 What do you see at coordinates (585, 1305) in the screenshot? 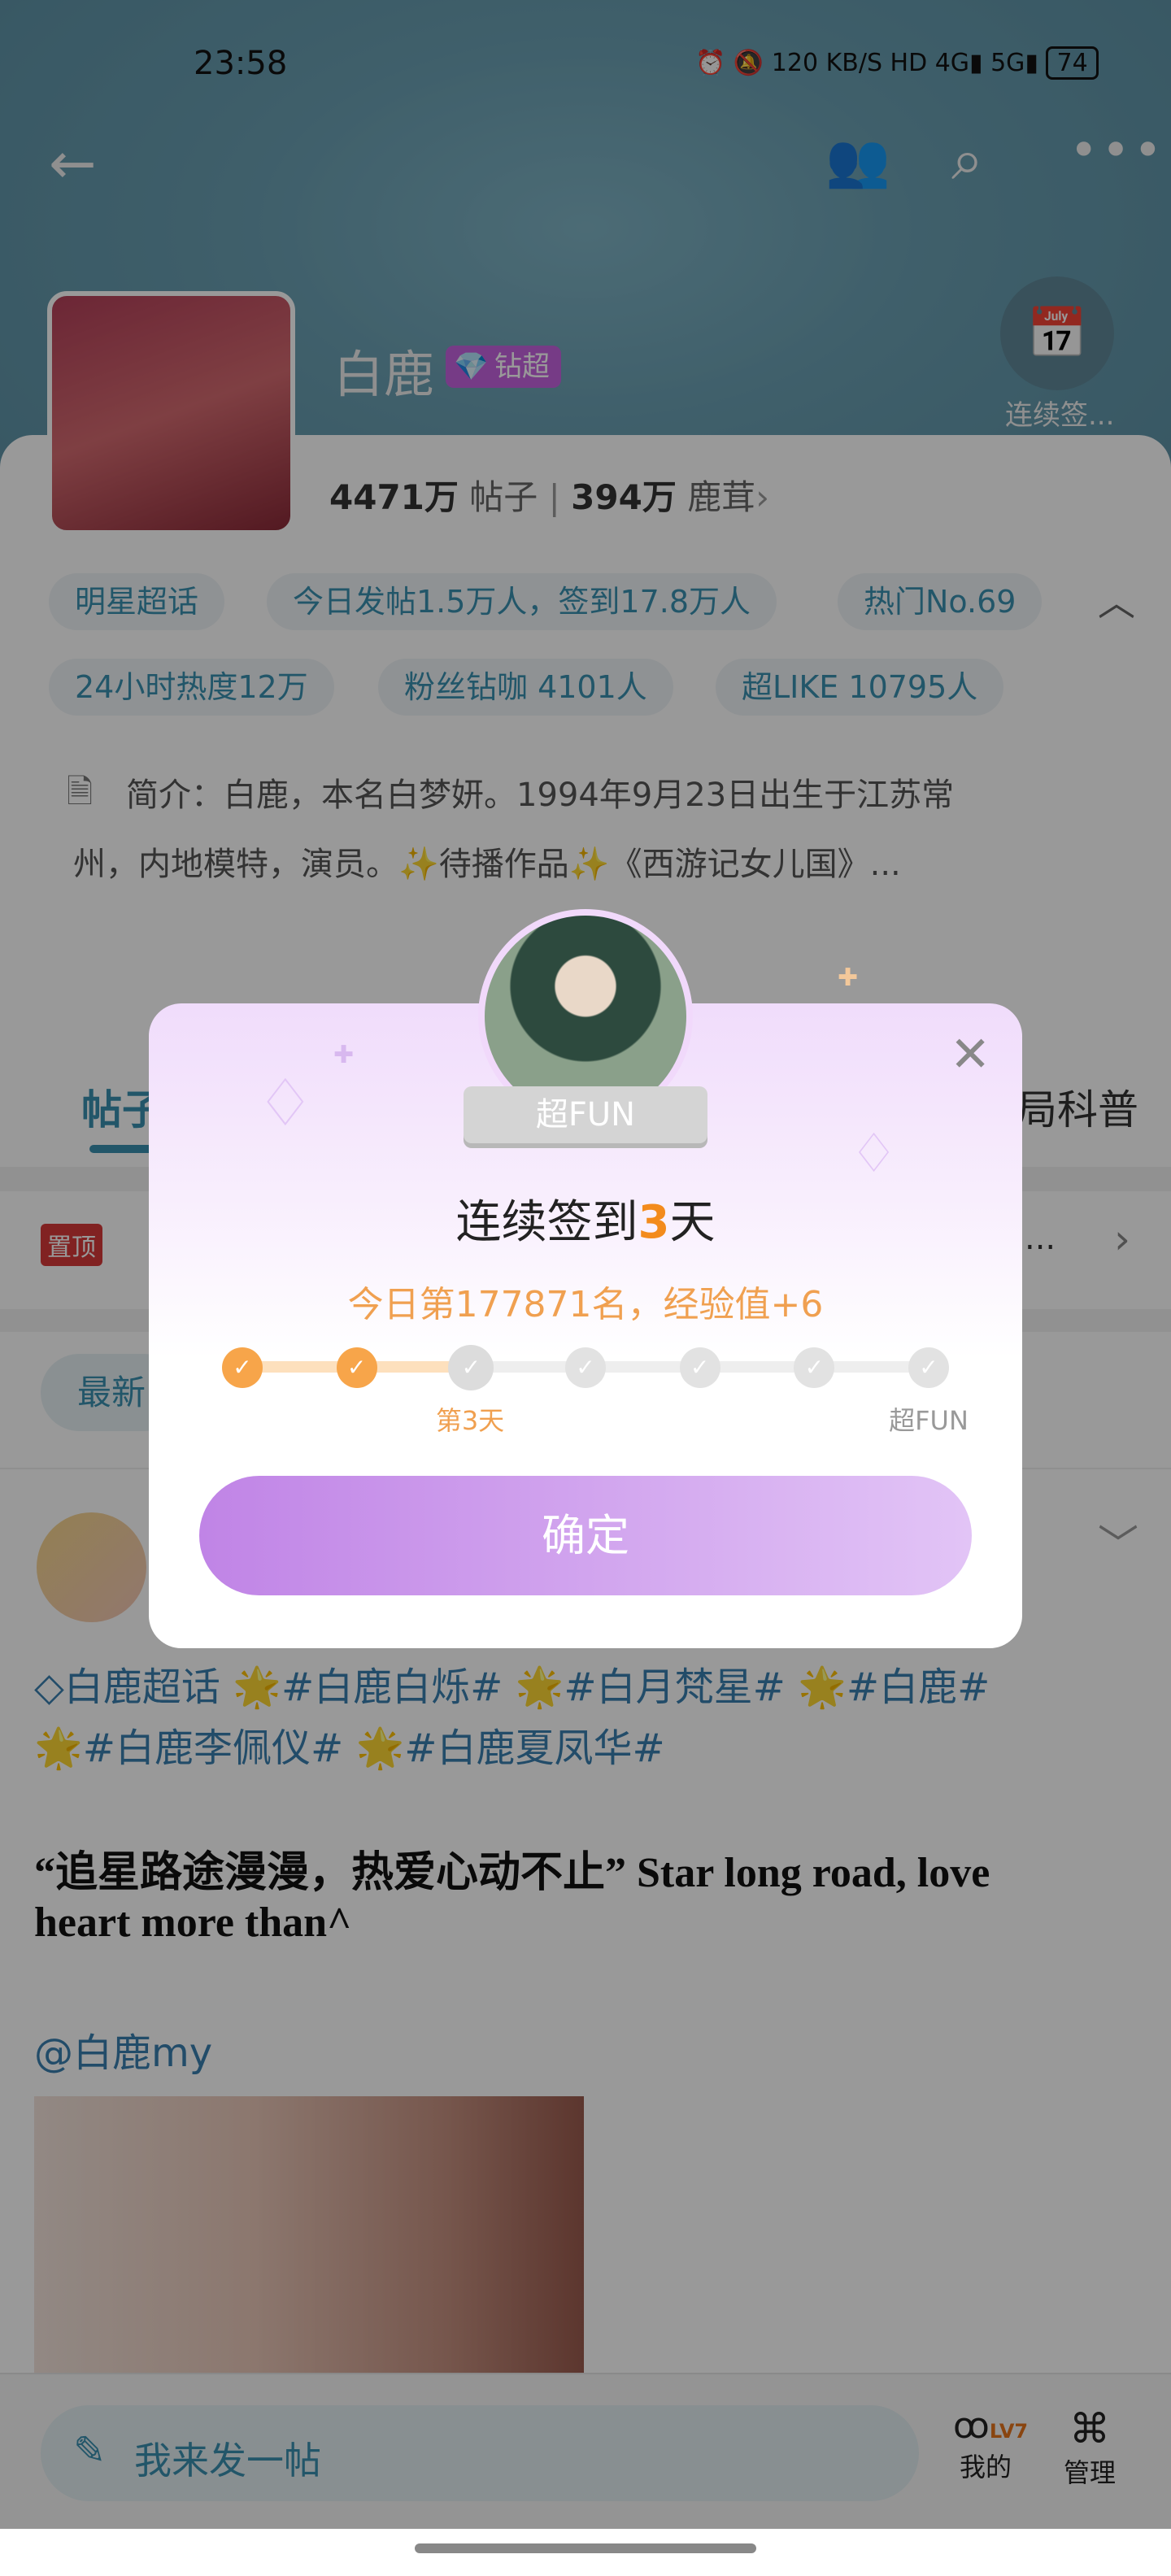
I see `modal-subtitle: 今日第177871名，经验值+6` at bounding box center [585, 1305].